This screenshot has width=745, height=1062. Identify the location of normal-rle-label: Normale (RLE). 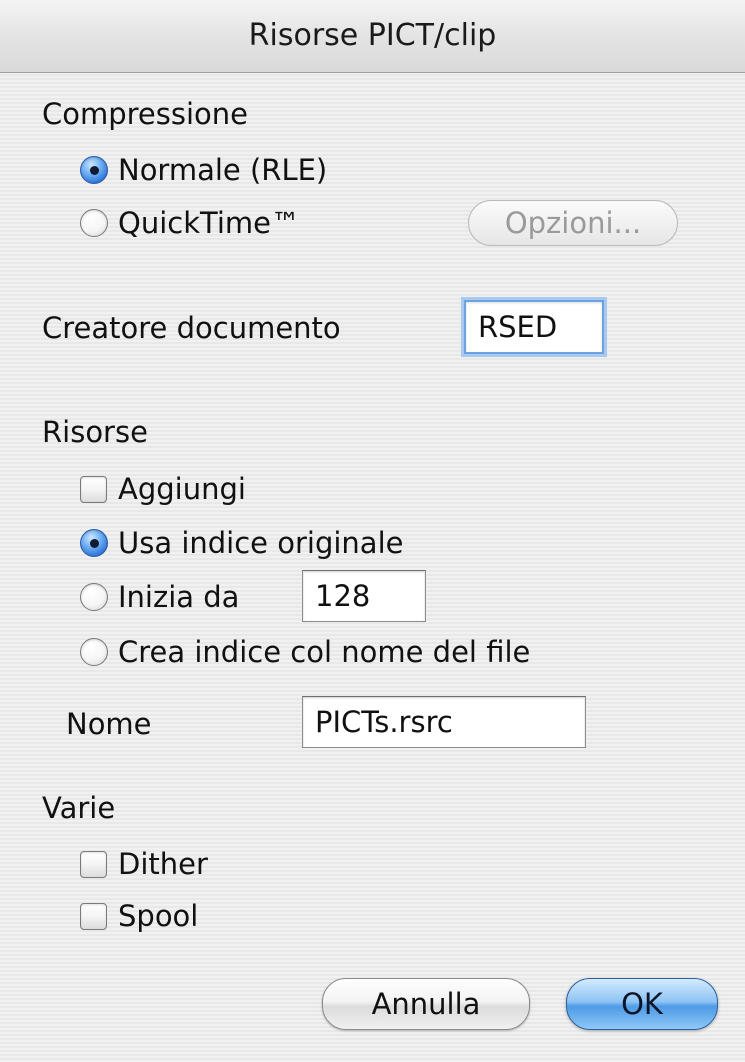
(222, 170).